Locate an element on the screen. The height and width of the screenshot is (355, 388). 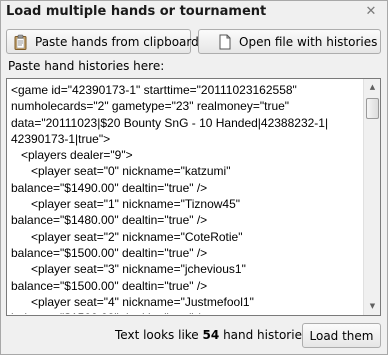
clipboard-icon is located at coordinates (20, 42).